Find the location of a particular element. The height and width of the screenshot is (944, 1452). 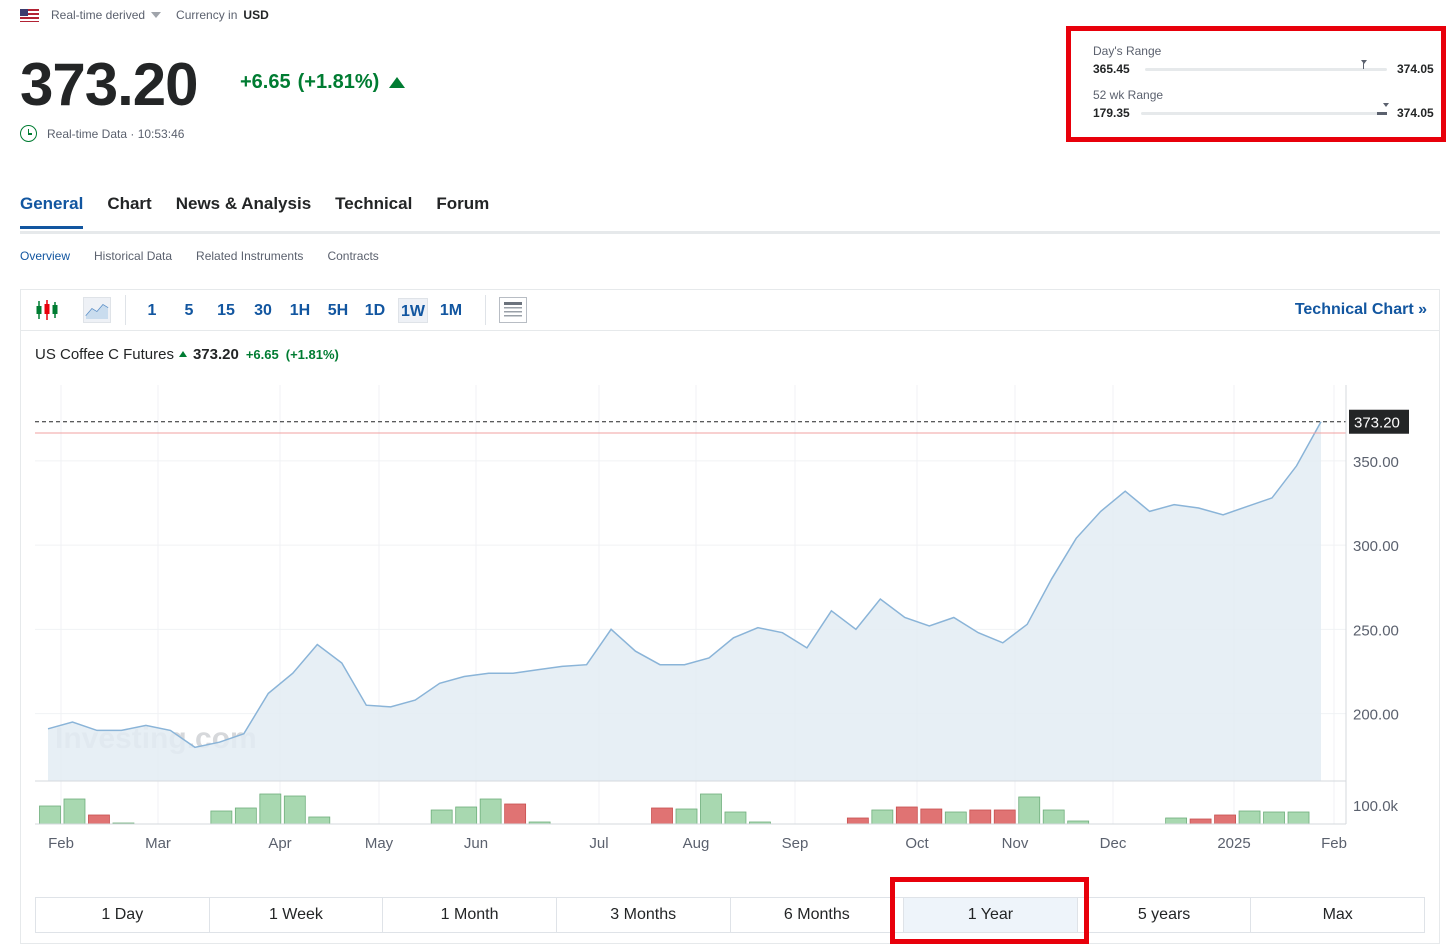

subtab-overview: Overview is located at coordinates (45, 256).